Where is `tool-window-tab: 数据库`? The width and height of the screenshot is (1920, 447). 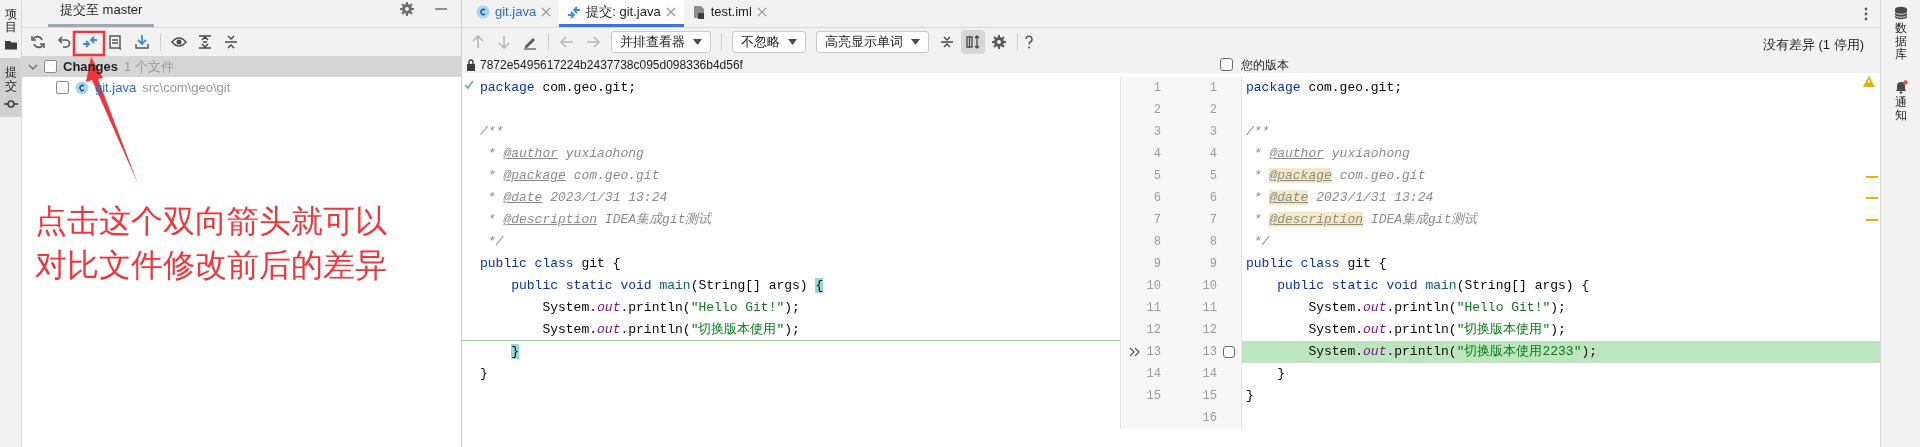 tool-window-tab: 数据库 is located at coordinates (1900, 34).